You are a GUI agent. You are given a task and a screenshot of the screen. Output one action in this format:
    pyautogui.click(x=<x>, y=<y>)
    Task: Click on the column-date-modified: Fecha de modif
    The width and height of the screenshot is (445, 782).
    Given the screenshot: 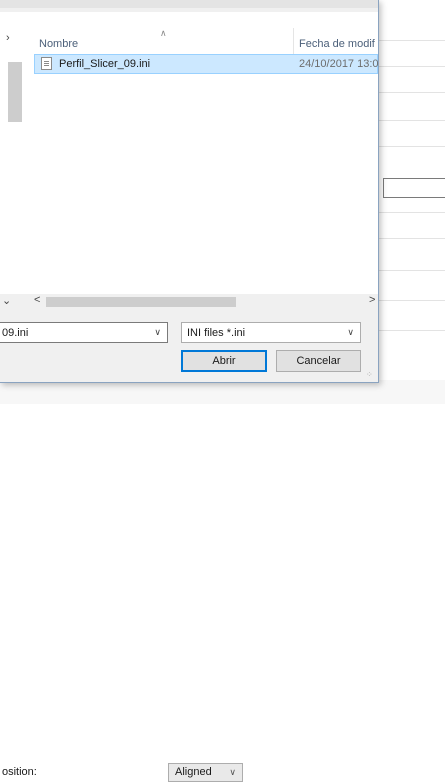 What is the action you would take?
    pyautogui.click(x=337, y=44)
    